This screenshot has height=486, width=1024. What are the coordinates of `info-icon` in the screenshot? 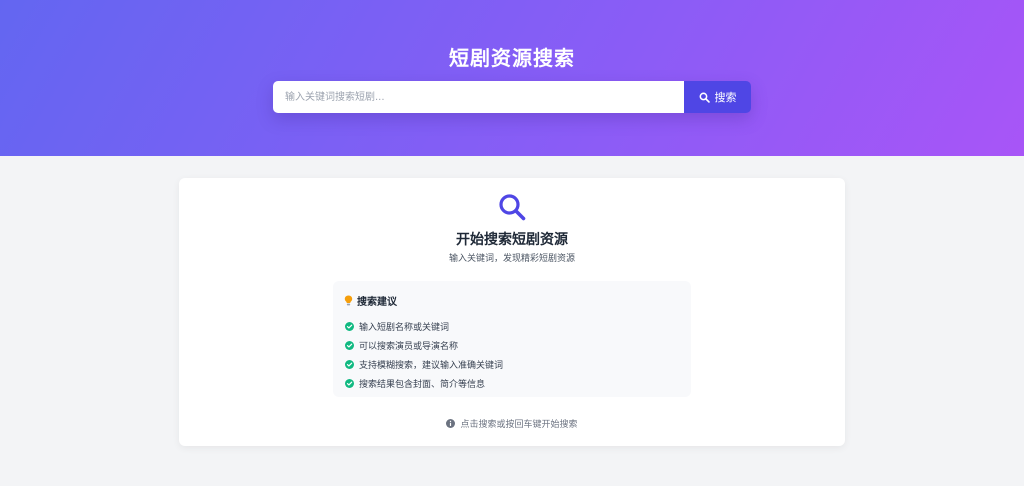 It's located at (451, 423).